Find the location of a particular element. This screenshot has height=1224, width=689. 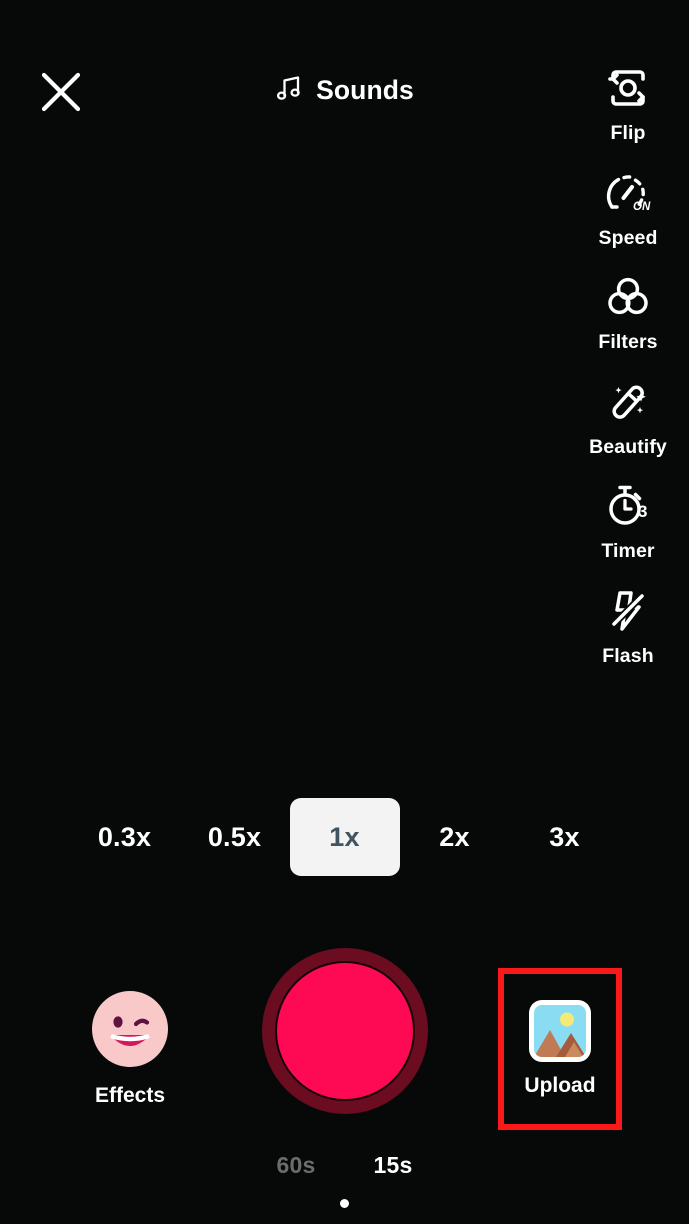

duration-option-60s: 60s is located at coordinates (296, 1165).